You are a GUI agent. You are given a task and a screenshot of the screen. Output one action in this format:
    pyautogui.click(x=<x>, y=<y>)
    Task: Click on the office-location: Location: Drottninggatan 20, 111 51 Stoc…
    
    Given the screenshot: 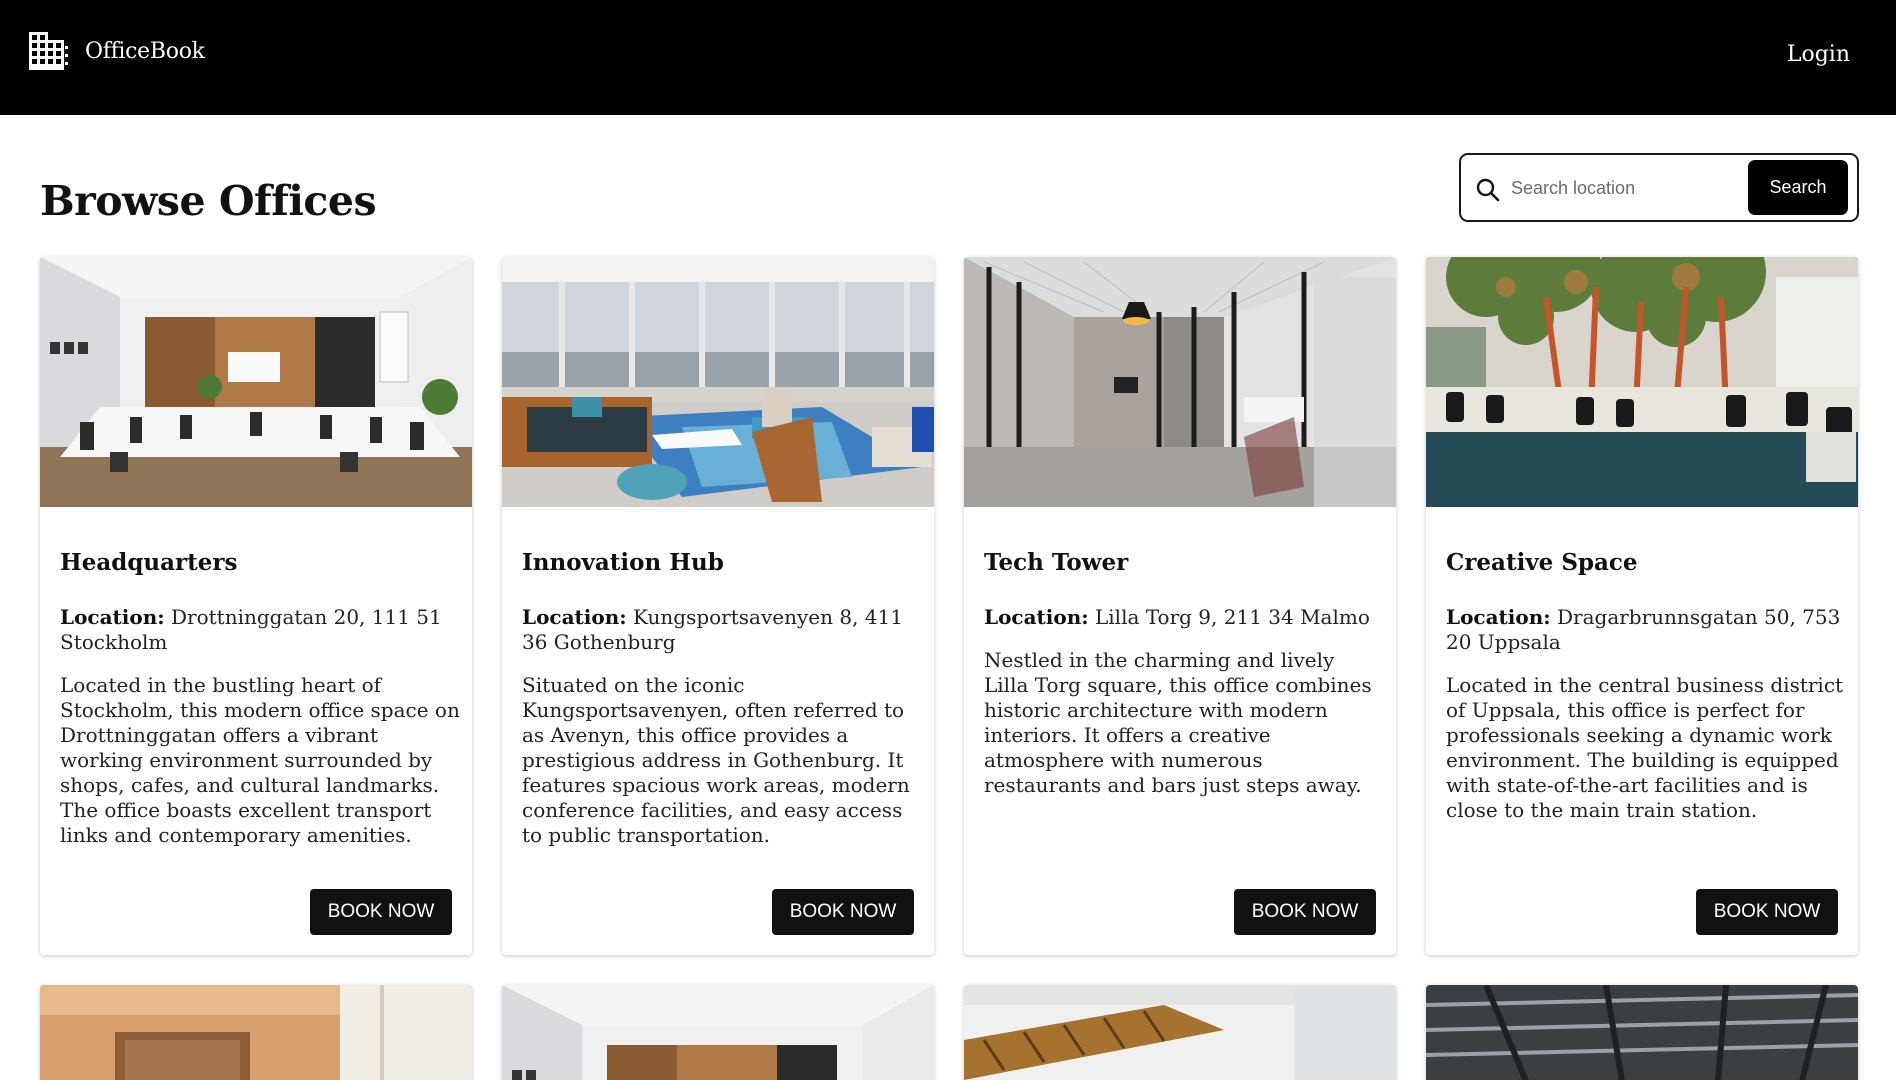 What is the action you would take?
    pyautogui.click(x=258, y=630)
    